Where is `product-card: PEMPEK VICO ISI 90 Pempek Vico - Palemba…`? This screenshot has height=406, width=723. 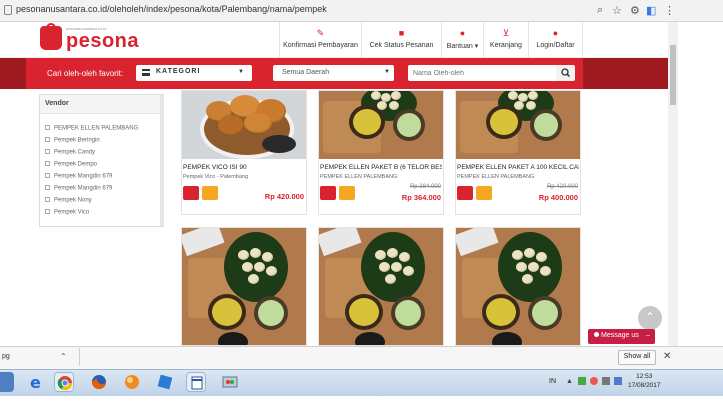
product-card: PEMPEK VICO ISI 90 Pempek Vico - Palemba… is located at coordinates (244, 152).